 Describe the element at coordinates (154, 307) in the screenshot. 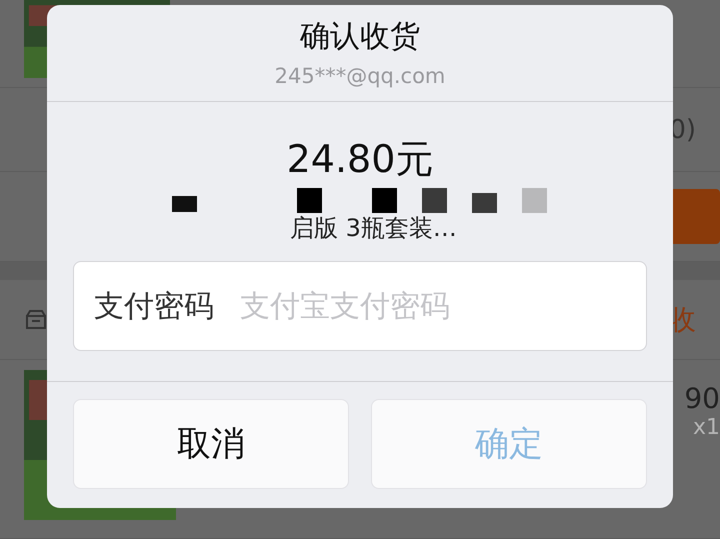

I see `password-label: 支付密码` at that location.